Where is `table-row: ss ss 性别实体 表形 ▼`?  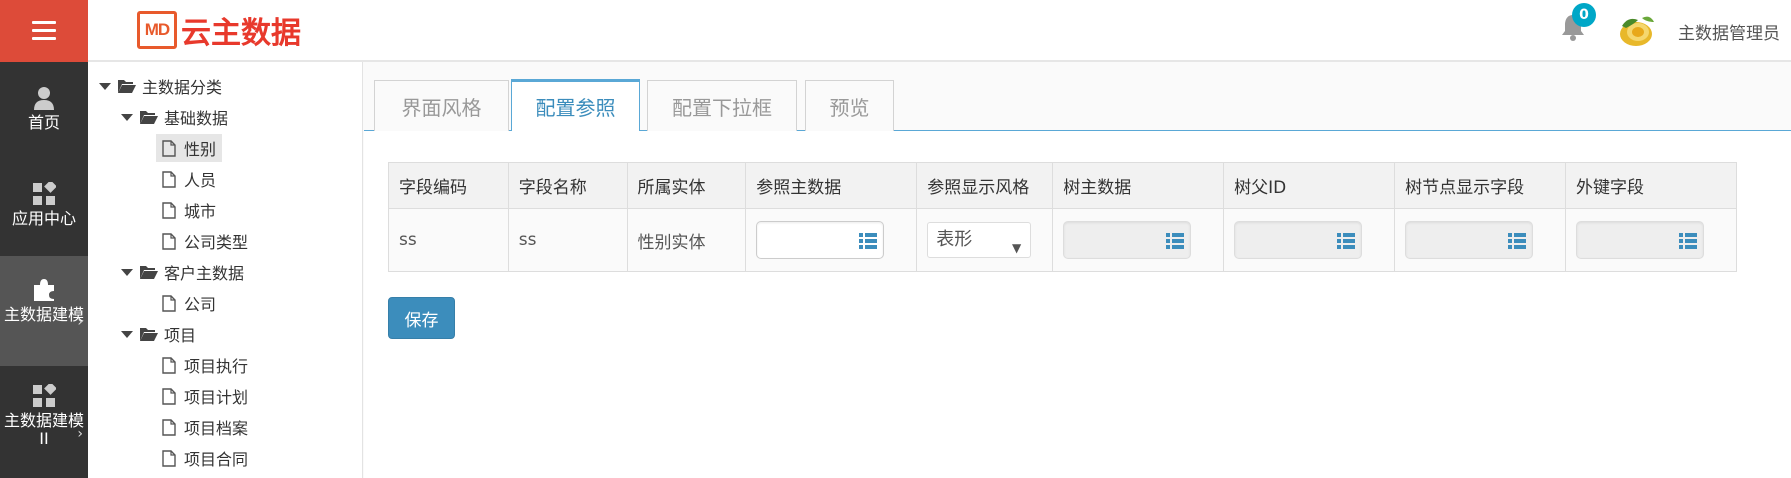 table-row: ss ss 性别实体 表形 ▼ is located at coordinates (1062, 240).